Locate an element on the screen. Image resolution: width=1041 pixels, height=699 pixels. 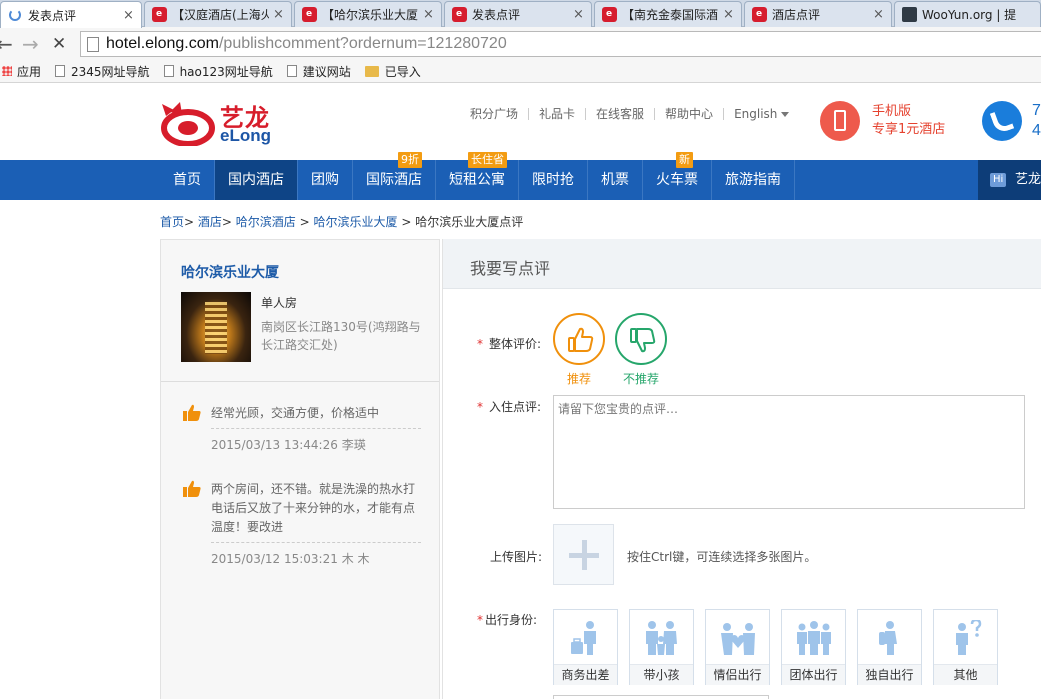
nav-label: 国内酒店 is located at coordinates (256, 180).